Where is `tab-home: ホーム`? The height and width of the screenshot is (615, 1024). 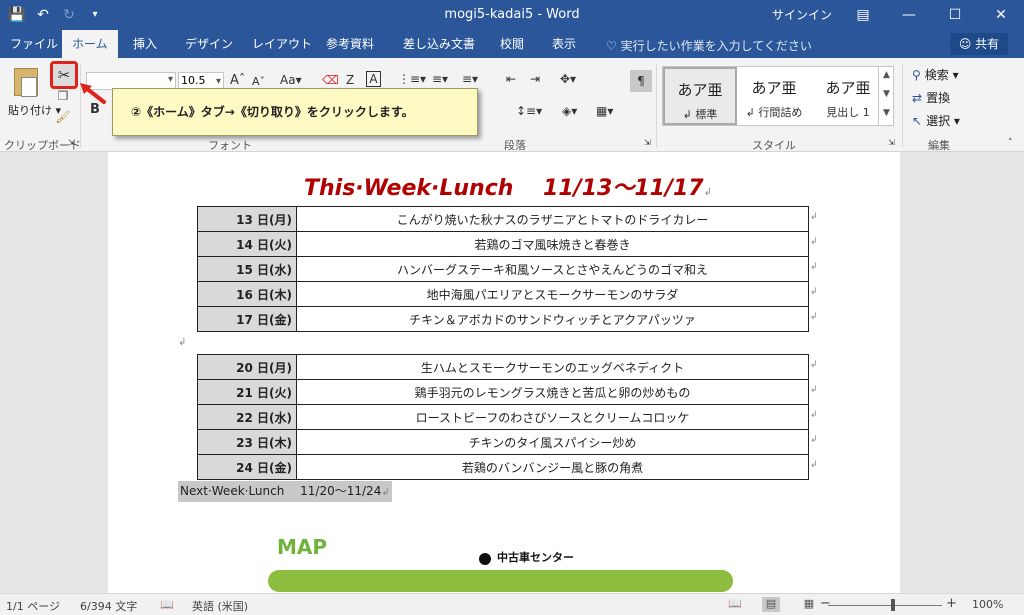
tab-home: ホーム is located at coordinates (90, 44).